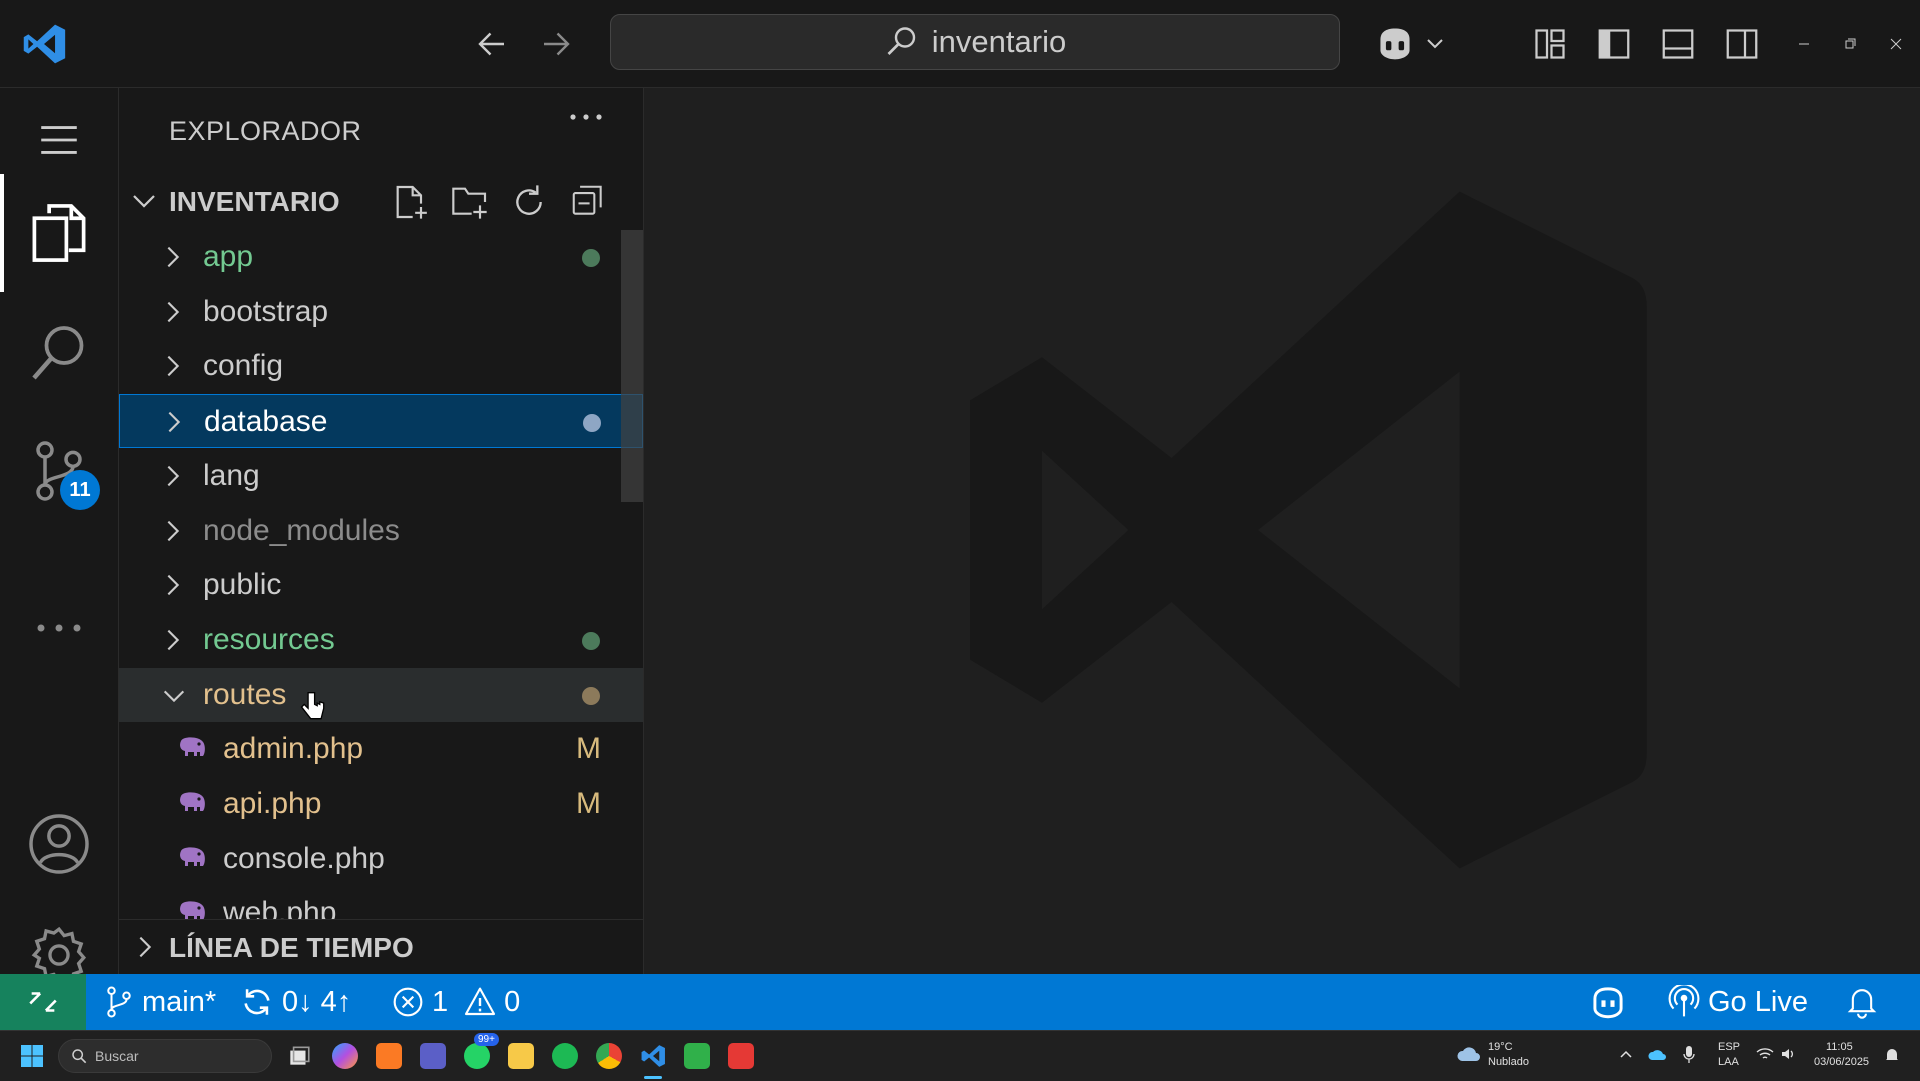 Image resolution: width=1920 pixels, height=1081 pixels. What do you see at coordinates (1435, 43) in the screenshot?
I see `chevron-down-icon` at bounding box center [1435, 43].